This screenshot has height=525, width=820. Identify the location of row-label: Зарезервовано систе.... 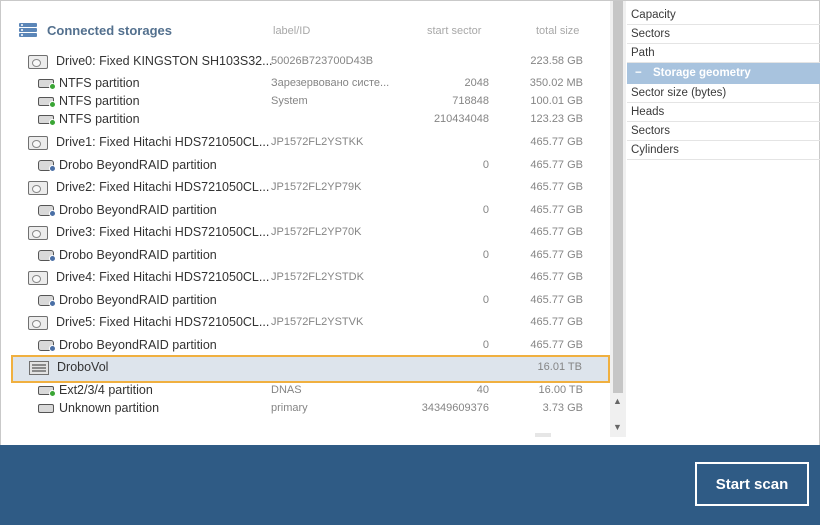
(330, 83).